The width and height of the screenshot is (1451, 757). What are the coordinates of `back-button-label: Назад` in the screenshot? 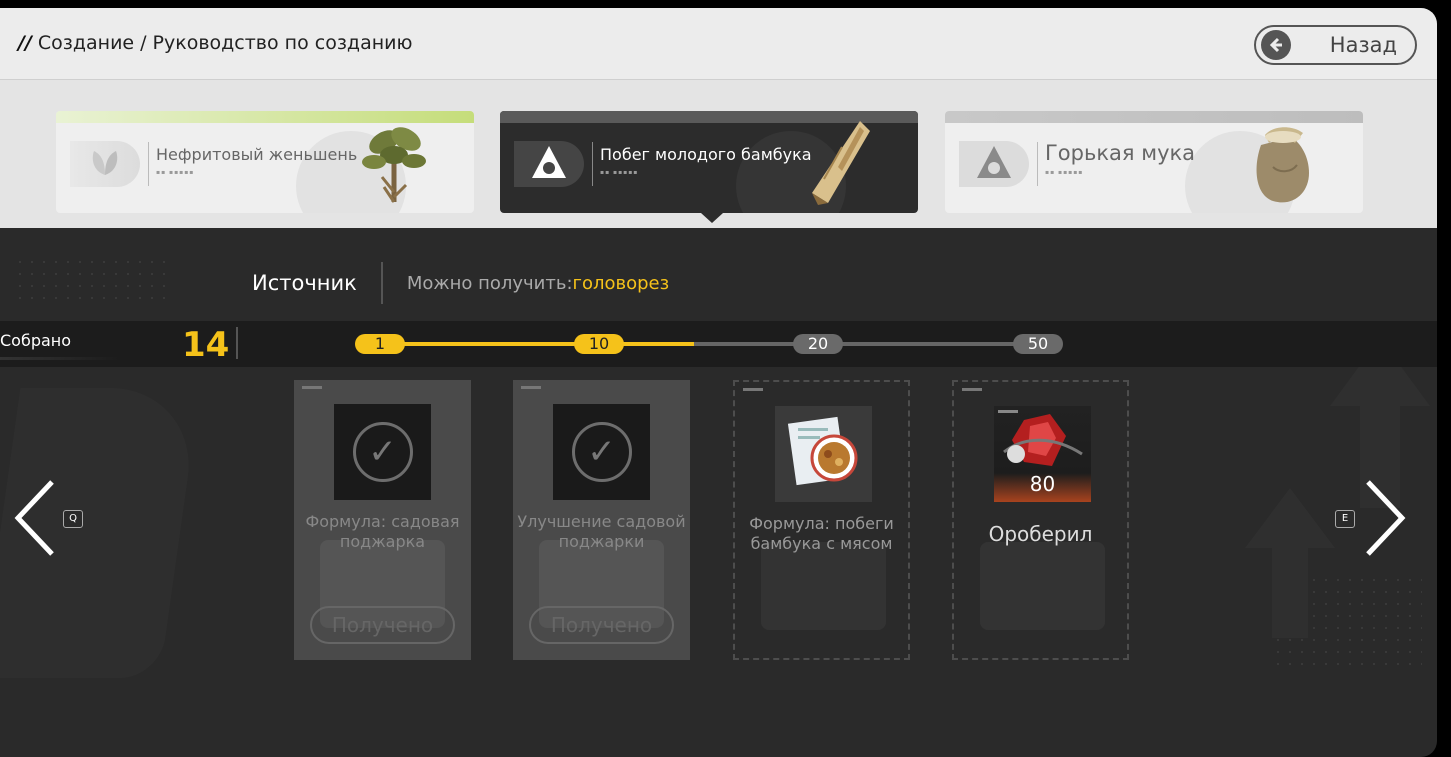 It's located at (1363, 45).